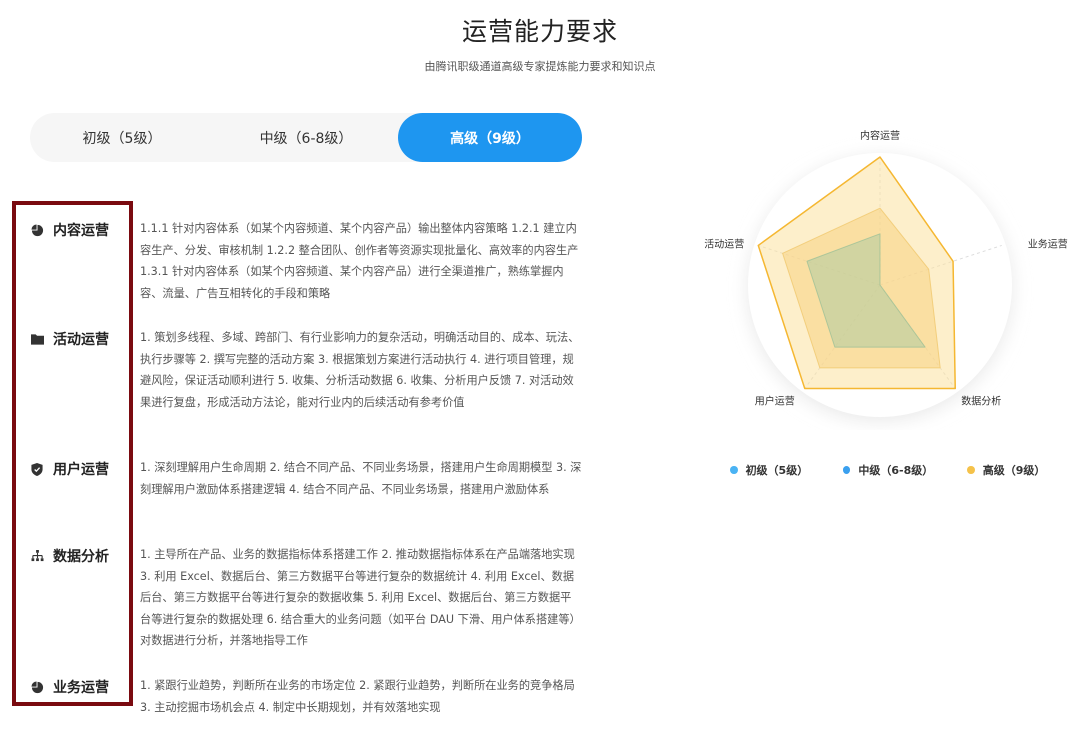 The image size is (1080, 735). Describe the element at coordinates (81, 557) in the screenshot. I see `section-label: 数据分析` at that location.